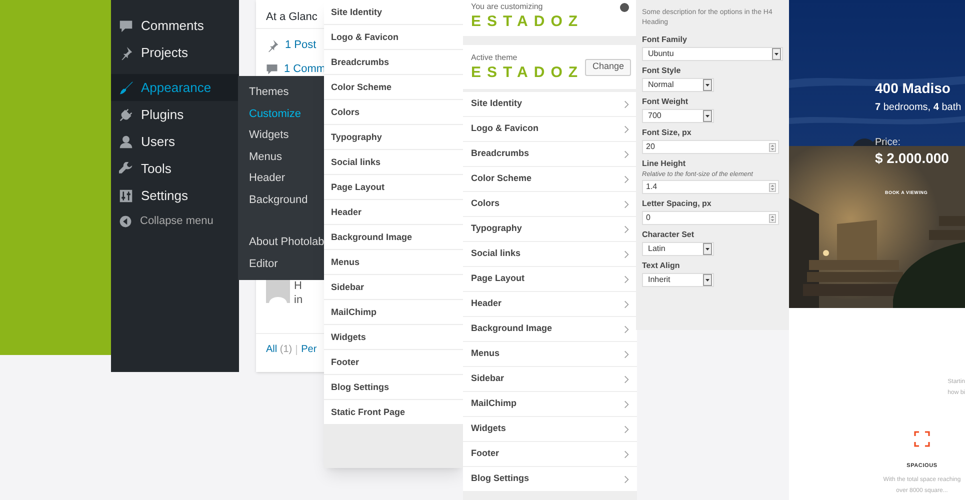 This screenshot has width=965, height=500. What do you see at coordinates (710, 187) in the screenshot?
I see `number-field: 1.4` at bounding box center [710, 187].